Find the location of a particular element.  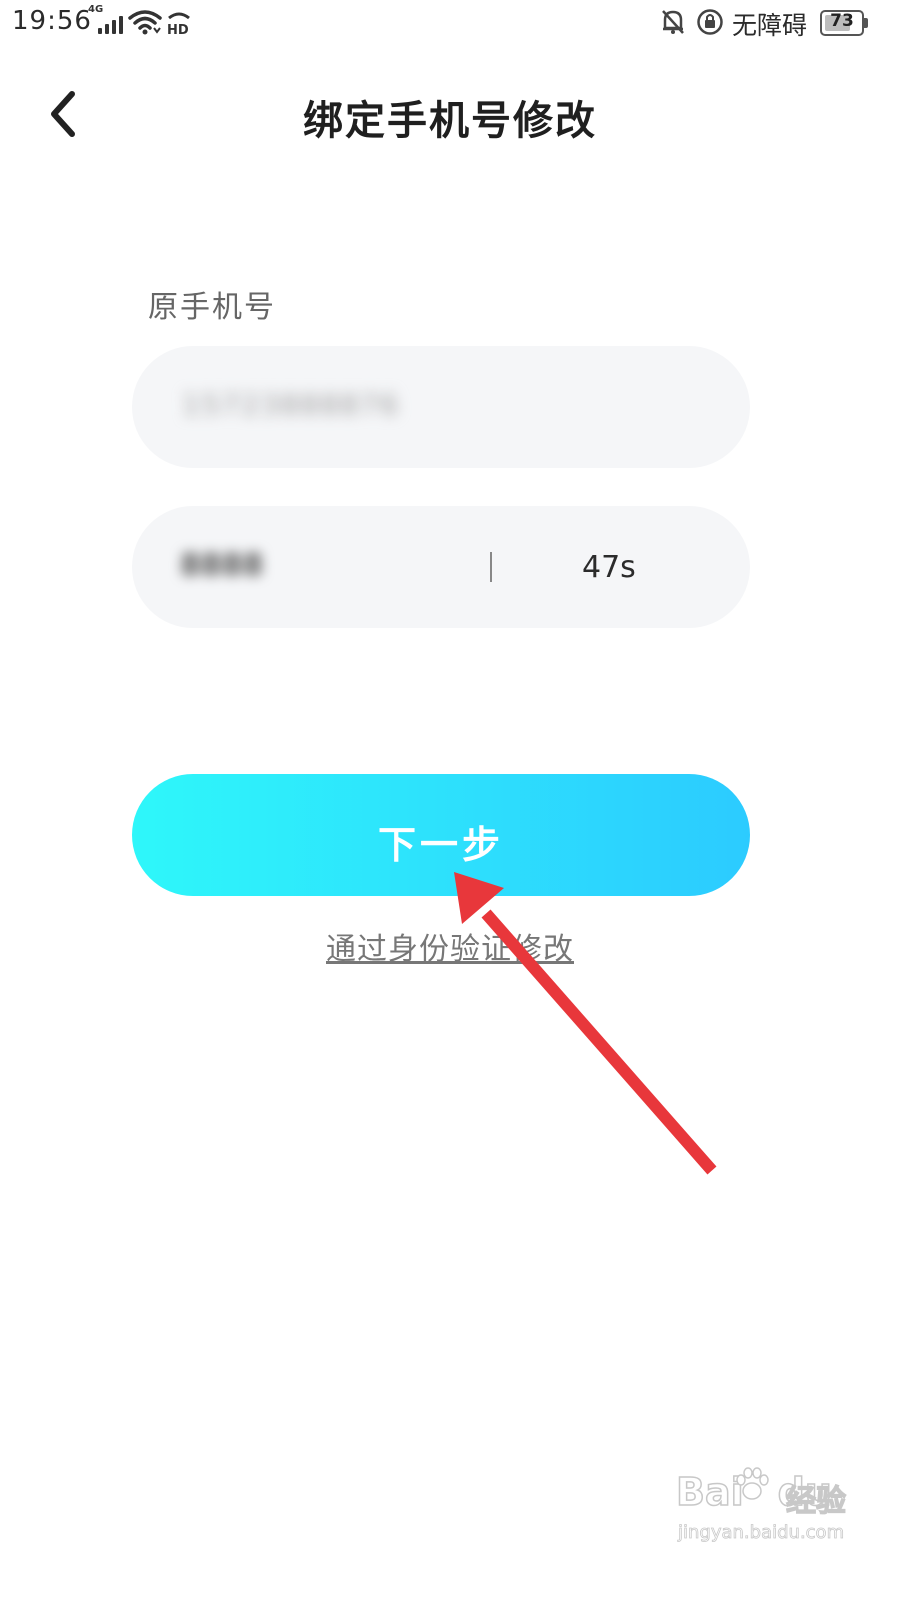

lock-icon is located at coordinates (710, 22).